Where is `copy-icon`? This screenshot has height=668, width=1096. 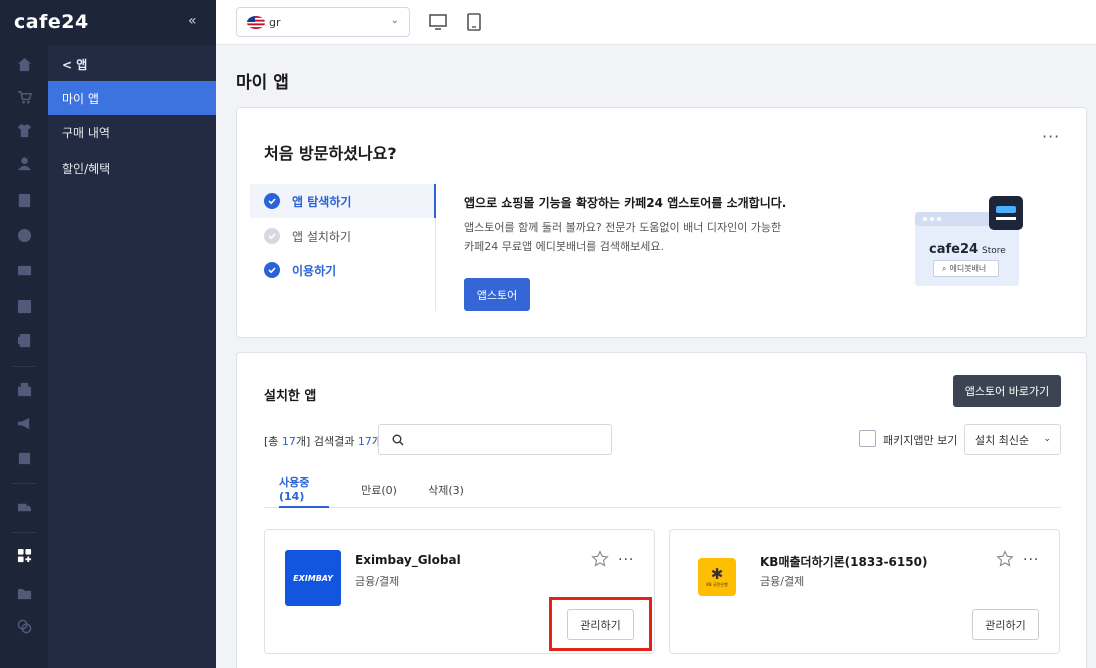 copy-icon is located at coordinates (24, 626).